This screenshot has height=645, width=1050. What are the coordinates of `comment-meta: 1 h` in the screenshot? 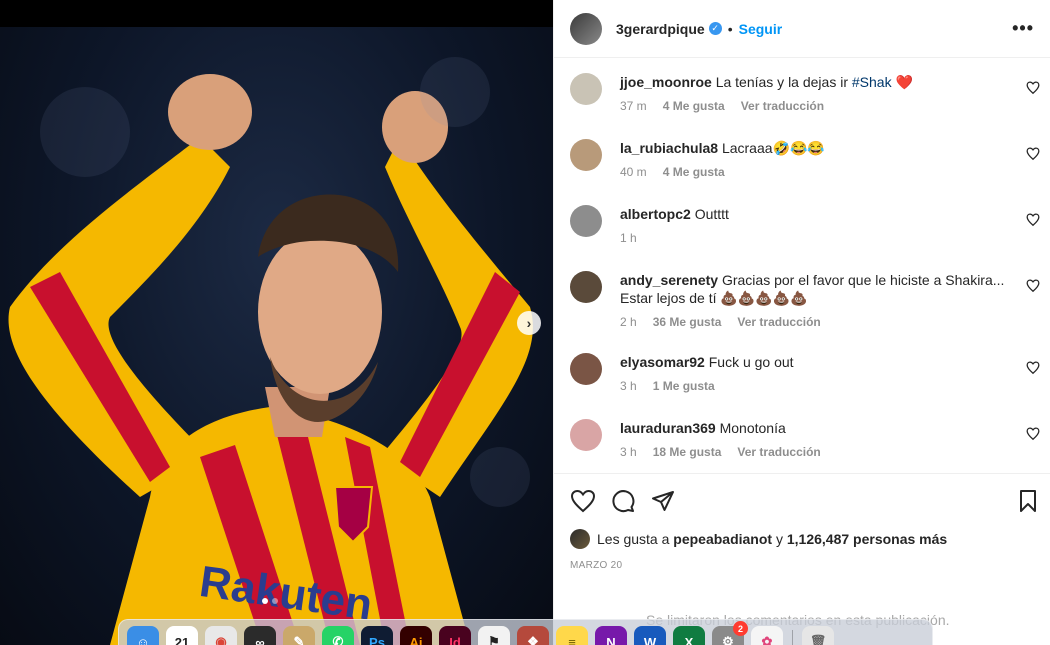 It's located at (817, 238).